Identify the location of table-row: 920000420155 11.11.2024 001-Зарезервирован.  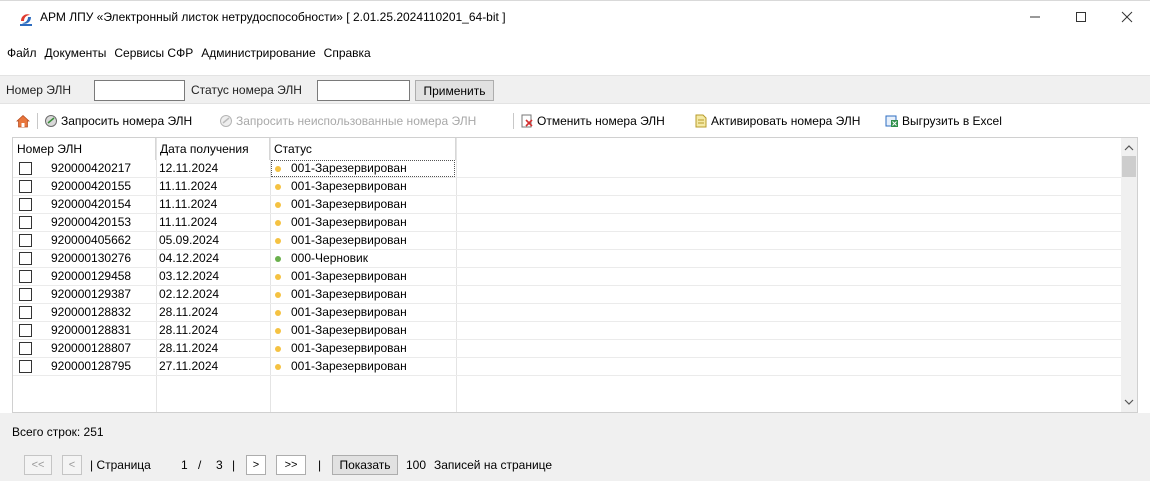
(568, 187).